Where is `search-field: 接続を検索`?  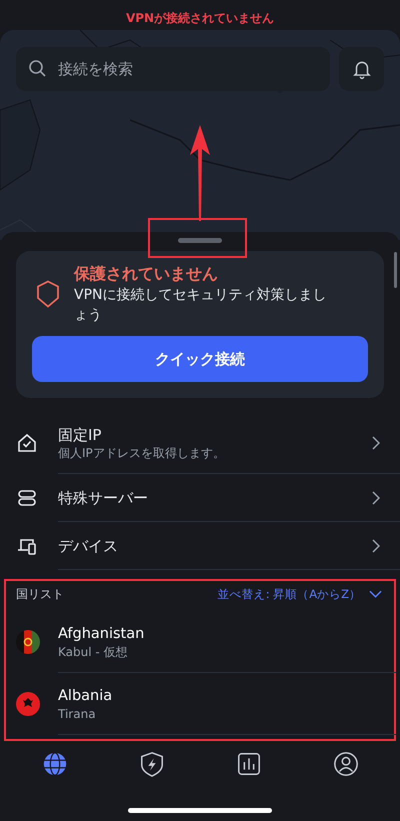 search-field: 接続を検索 is located at coordinates (173, 69).